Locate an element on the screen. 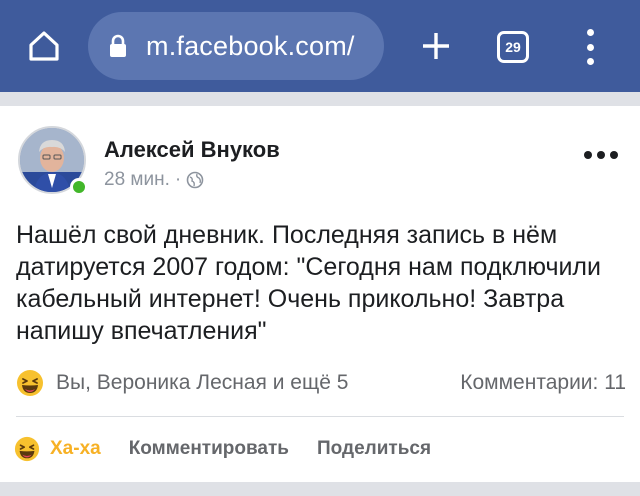 Image resolution: width=640 pixels, height=496 pixels. post-options-button is located at coordinates (601, 155).